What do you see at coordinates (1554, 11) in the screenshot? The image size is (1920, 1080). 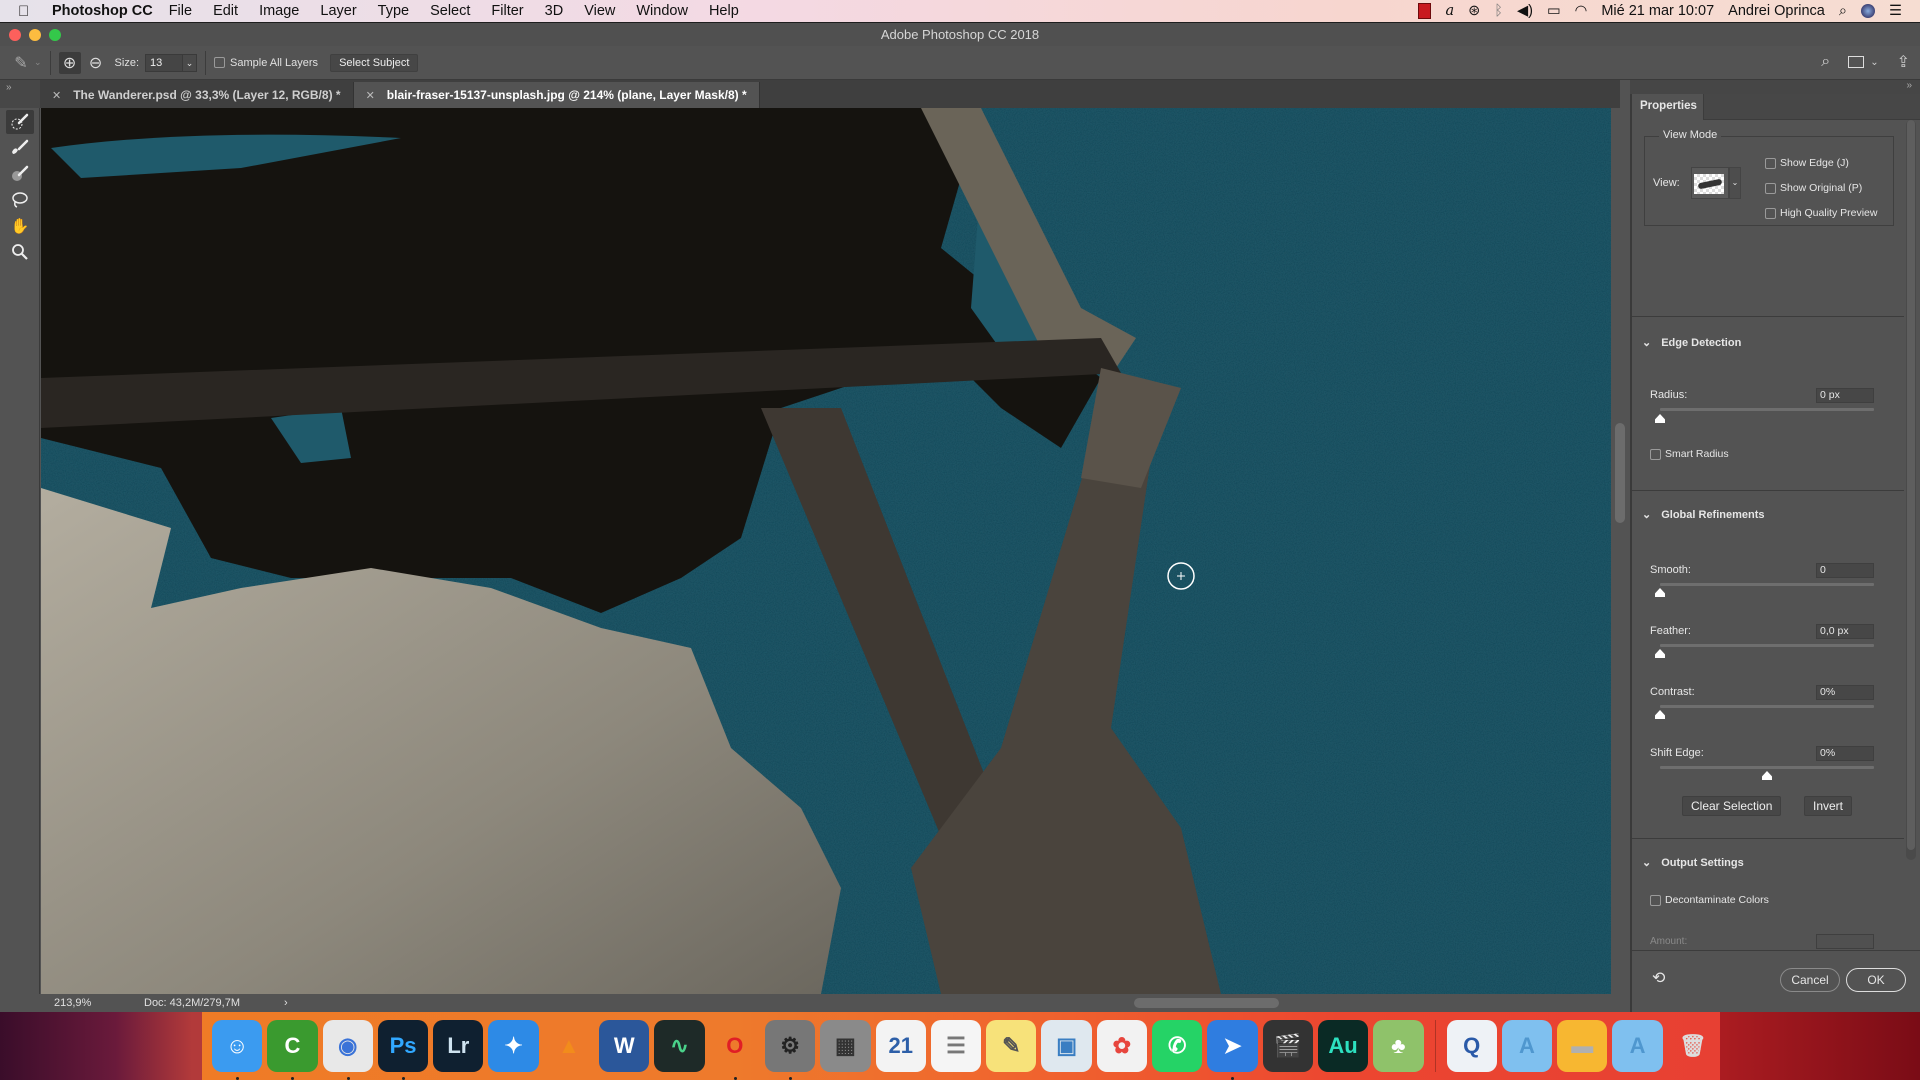 I see `airplay-icon: ▭` at bounding box center [1554, 11].